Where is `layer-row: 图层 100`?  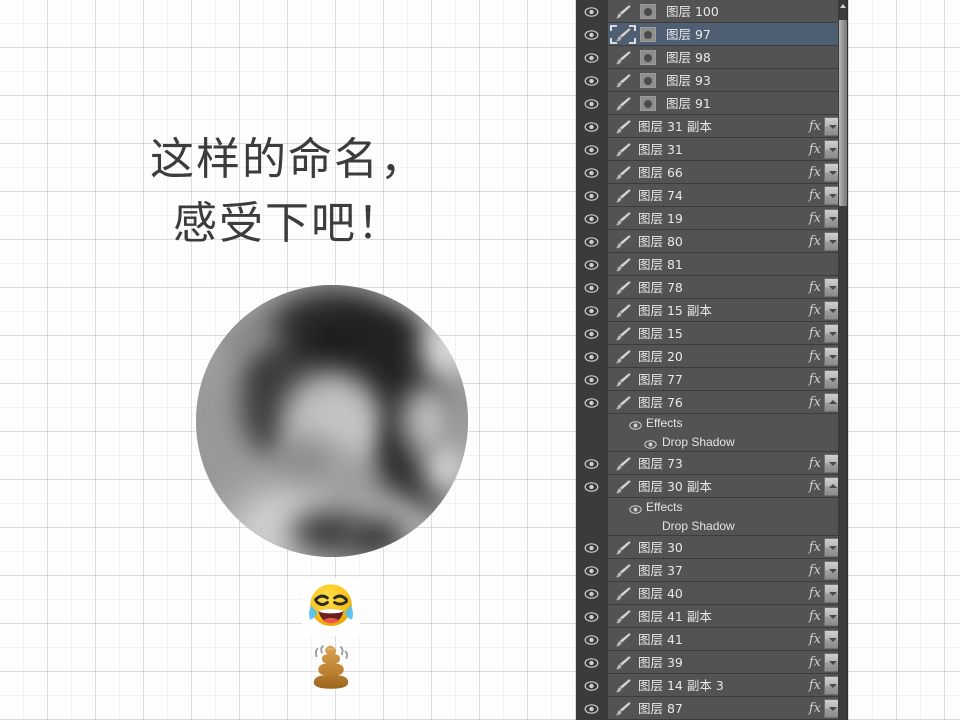
layer-row: 图层 100 is located at coordinates (711, 11).